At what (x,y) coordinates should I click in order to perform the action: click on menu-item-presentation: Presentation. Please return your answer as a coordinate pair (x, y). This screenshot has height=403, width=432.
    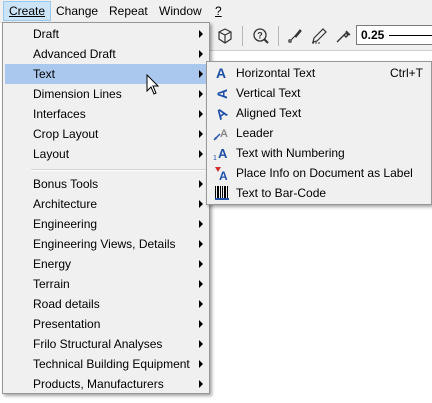
    Looking at the image, I should click on (106, 324).